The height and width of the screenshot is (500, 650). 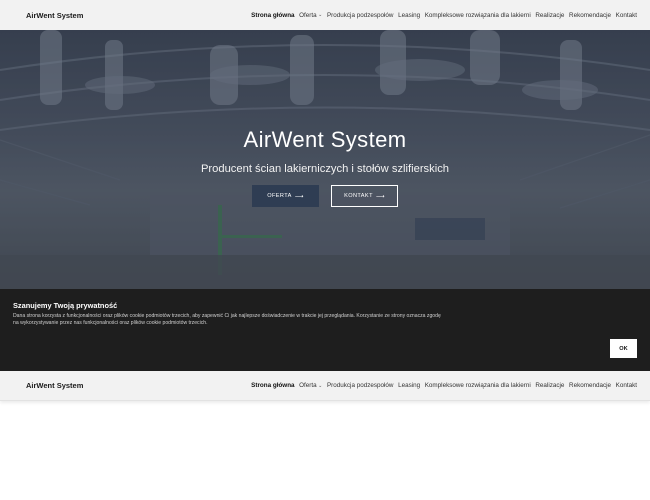 What do you see at coordinates (285, 196) in the screenshot?
I see `oferta-button: OFERTA ⟶` at bounding box center [285, 196].